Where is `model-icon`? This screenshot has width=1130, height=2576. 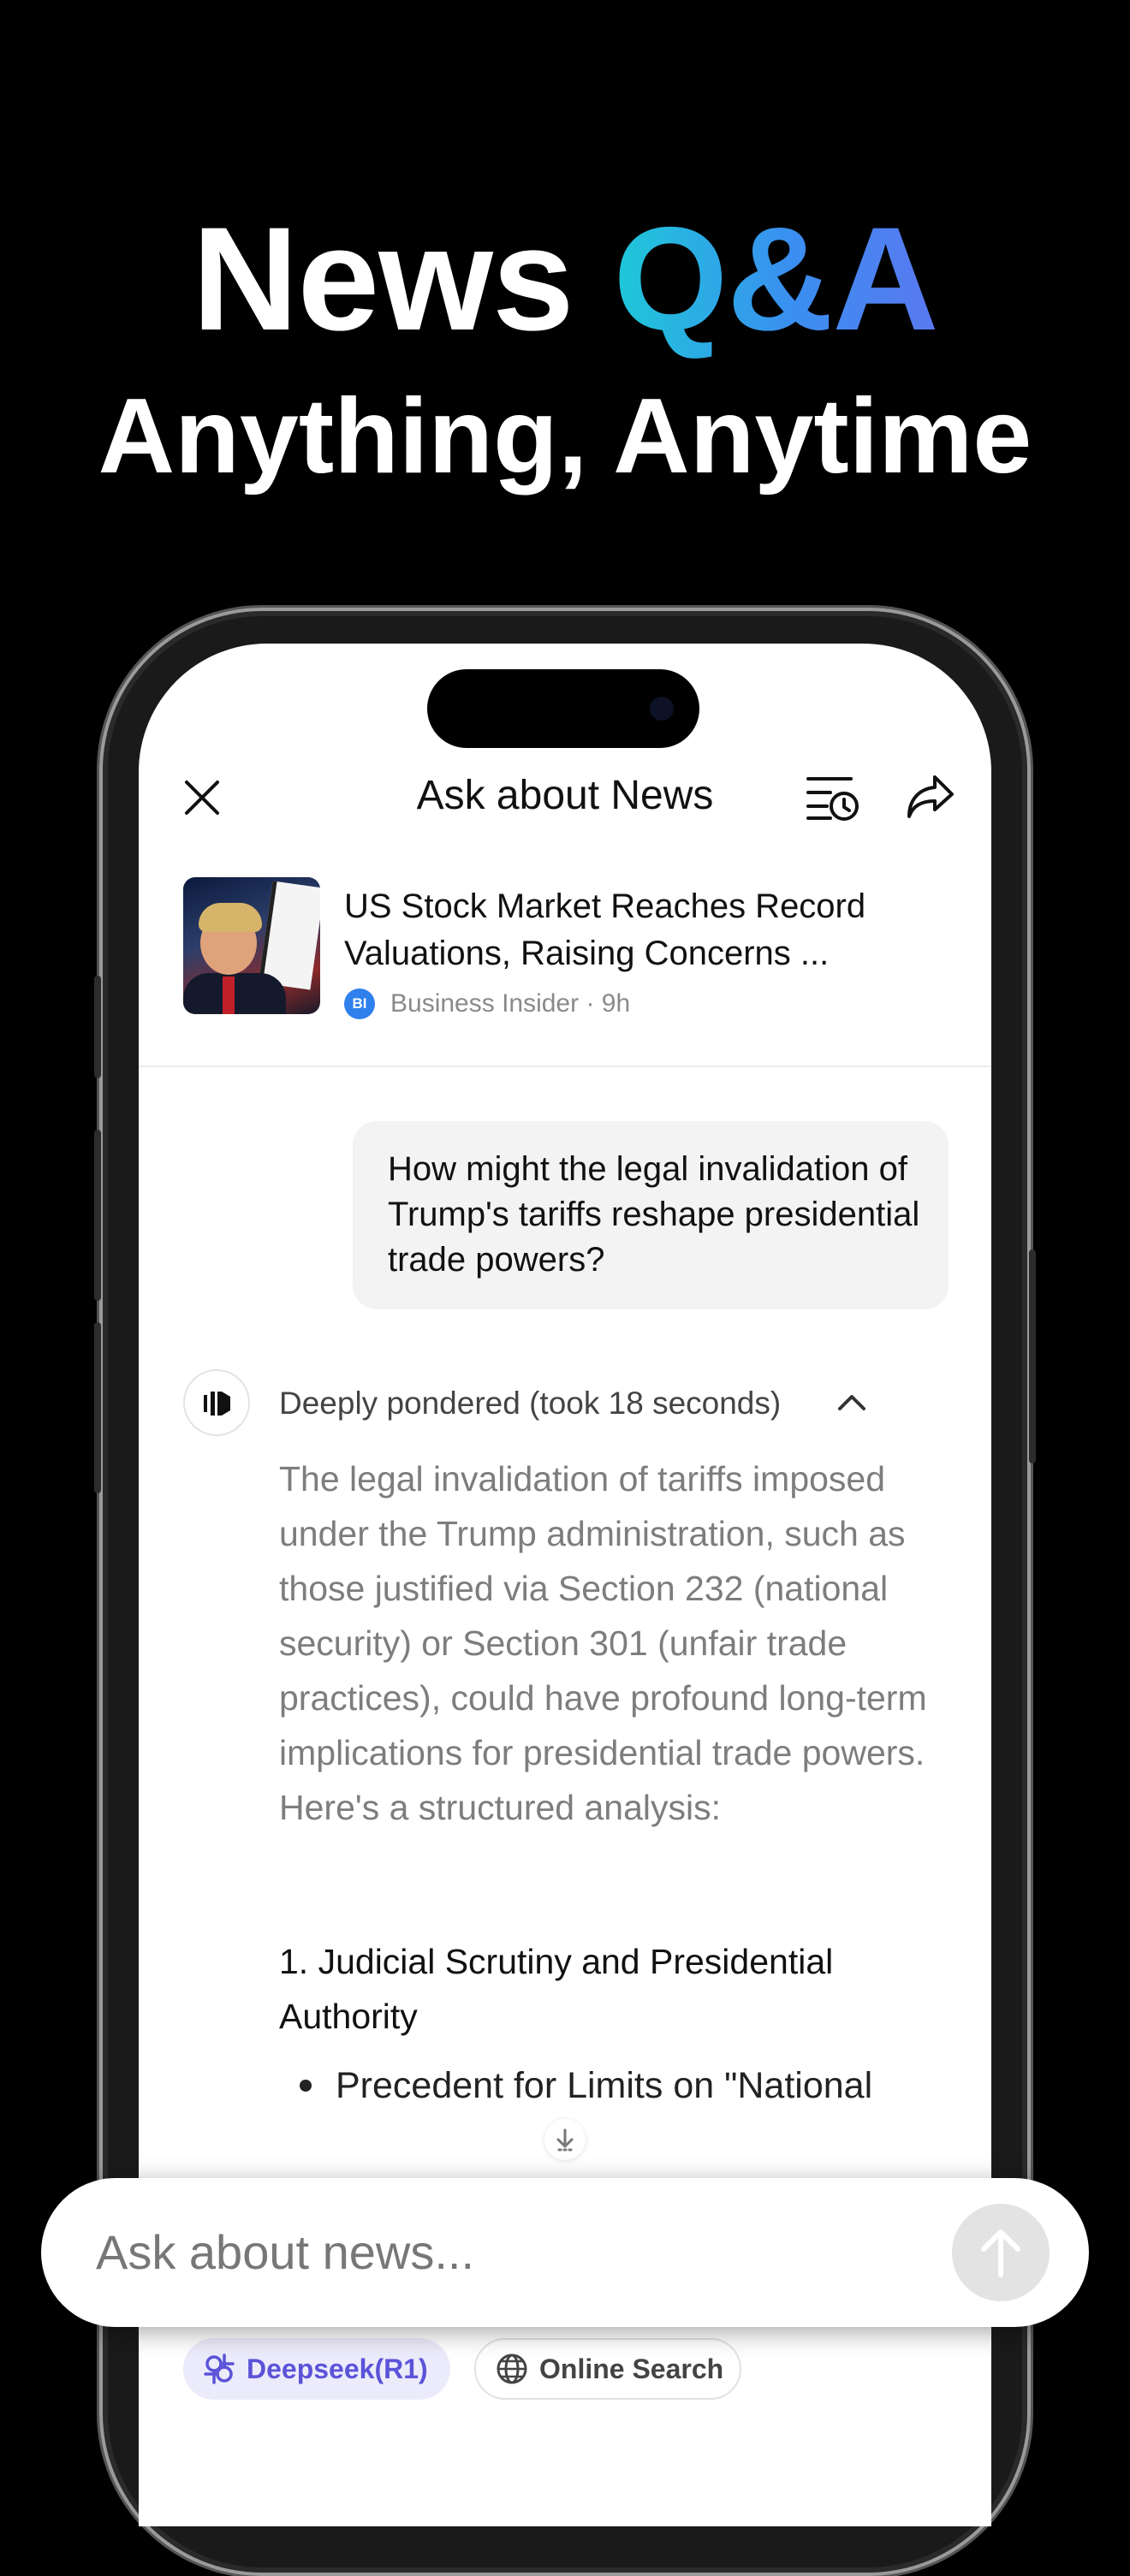 model-icon is located at coordinates (220, 2368).